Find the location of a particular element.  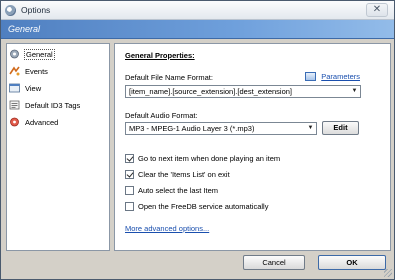

sidebar-item-general: General is located at coordinates (58, 54).